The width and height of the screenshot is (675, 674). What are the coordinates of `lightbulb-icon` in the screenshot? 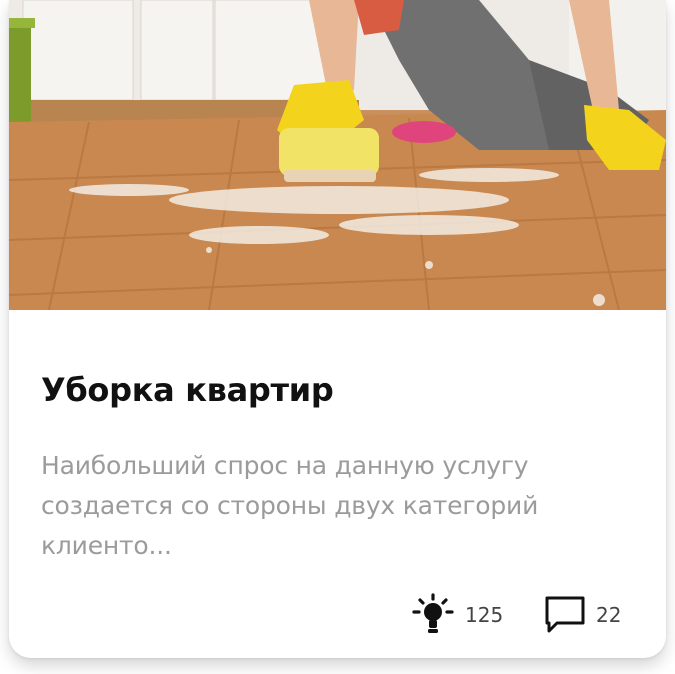 It's located at (433, 613).